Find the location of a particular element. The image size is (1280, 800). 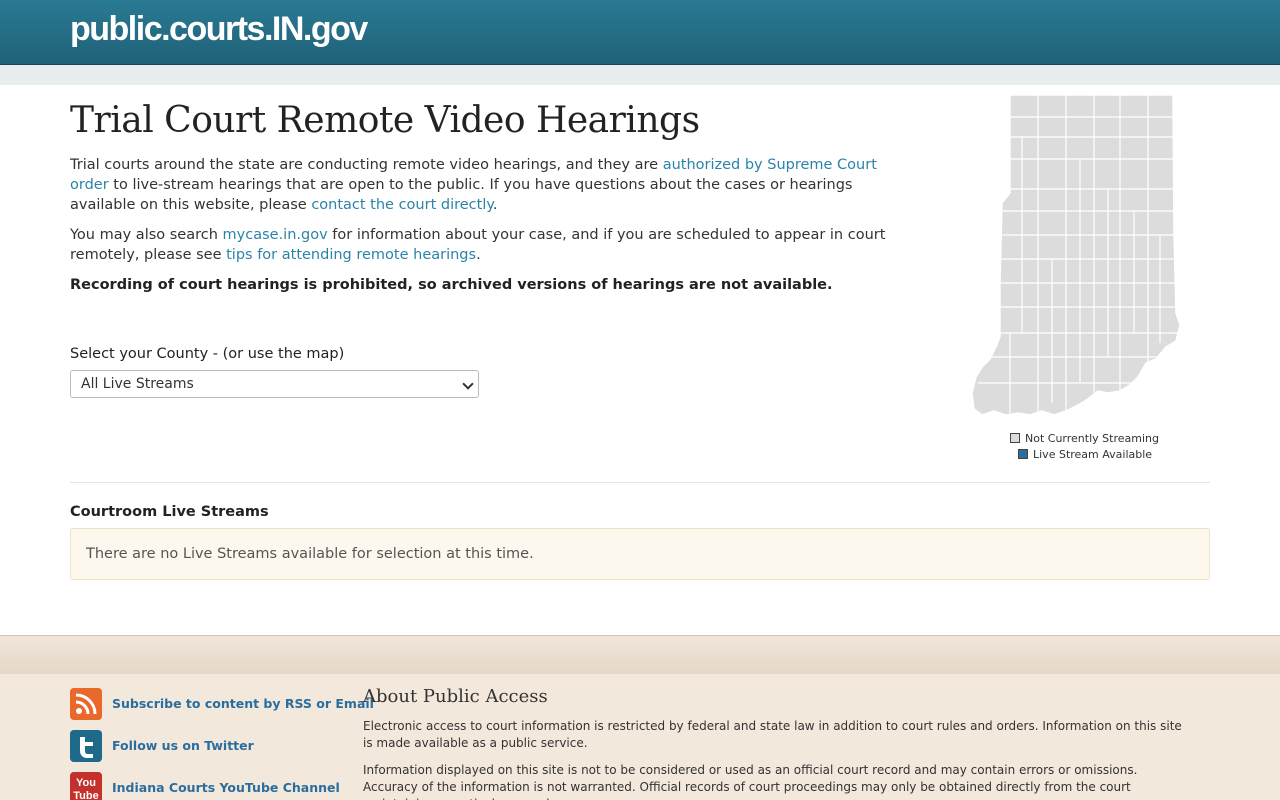

twitter-icon is located at coordinates (86, 746).